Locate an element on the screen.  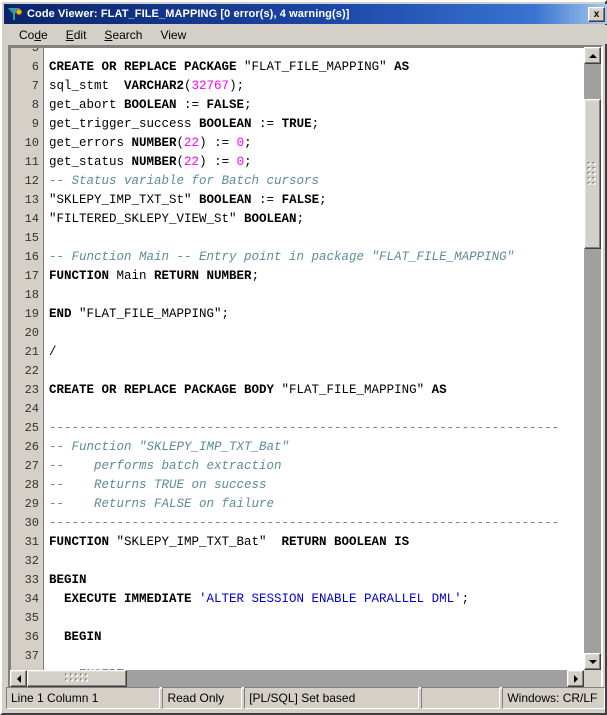
line-number: 26 is located at coordinates (31, 447).